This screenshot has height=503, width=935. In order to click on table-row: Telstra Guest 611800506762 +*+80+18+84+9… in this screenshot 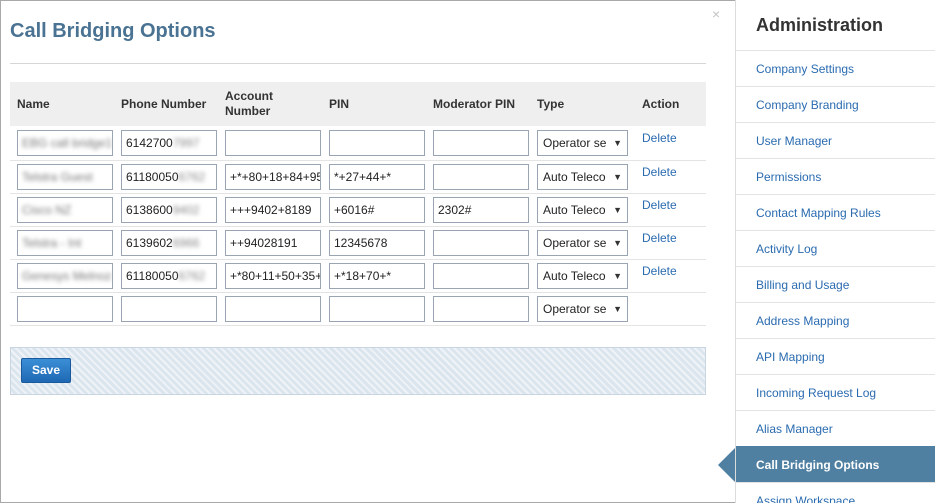, I will do `click(358, 177)`.